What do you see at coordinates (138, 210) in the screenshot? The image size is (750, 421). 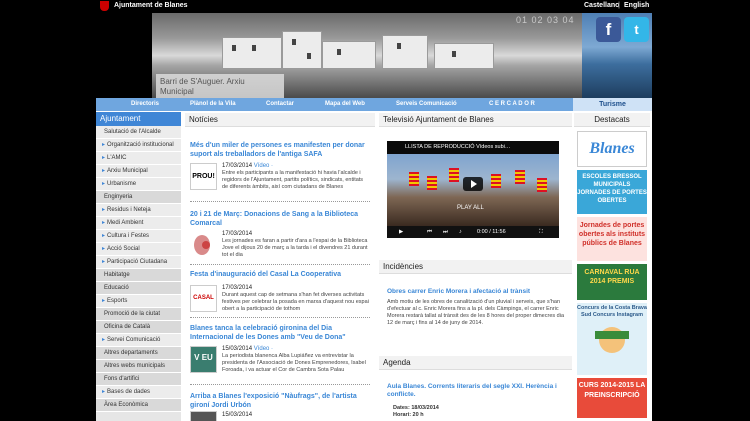 I see `sidebar-item: Residus i Neteja` at bounding box center [138, 210].